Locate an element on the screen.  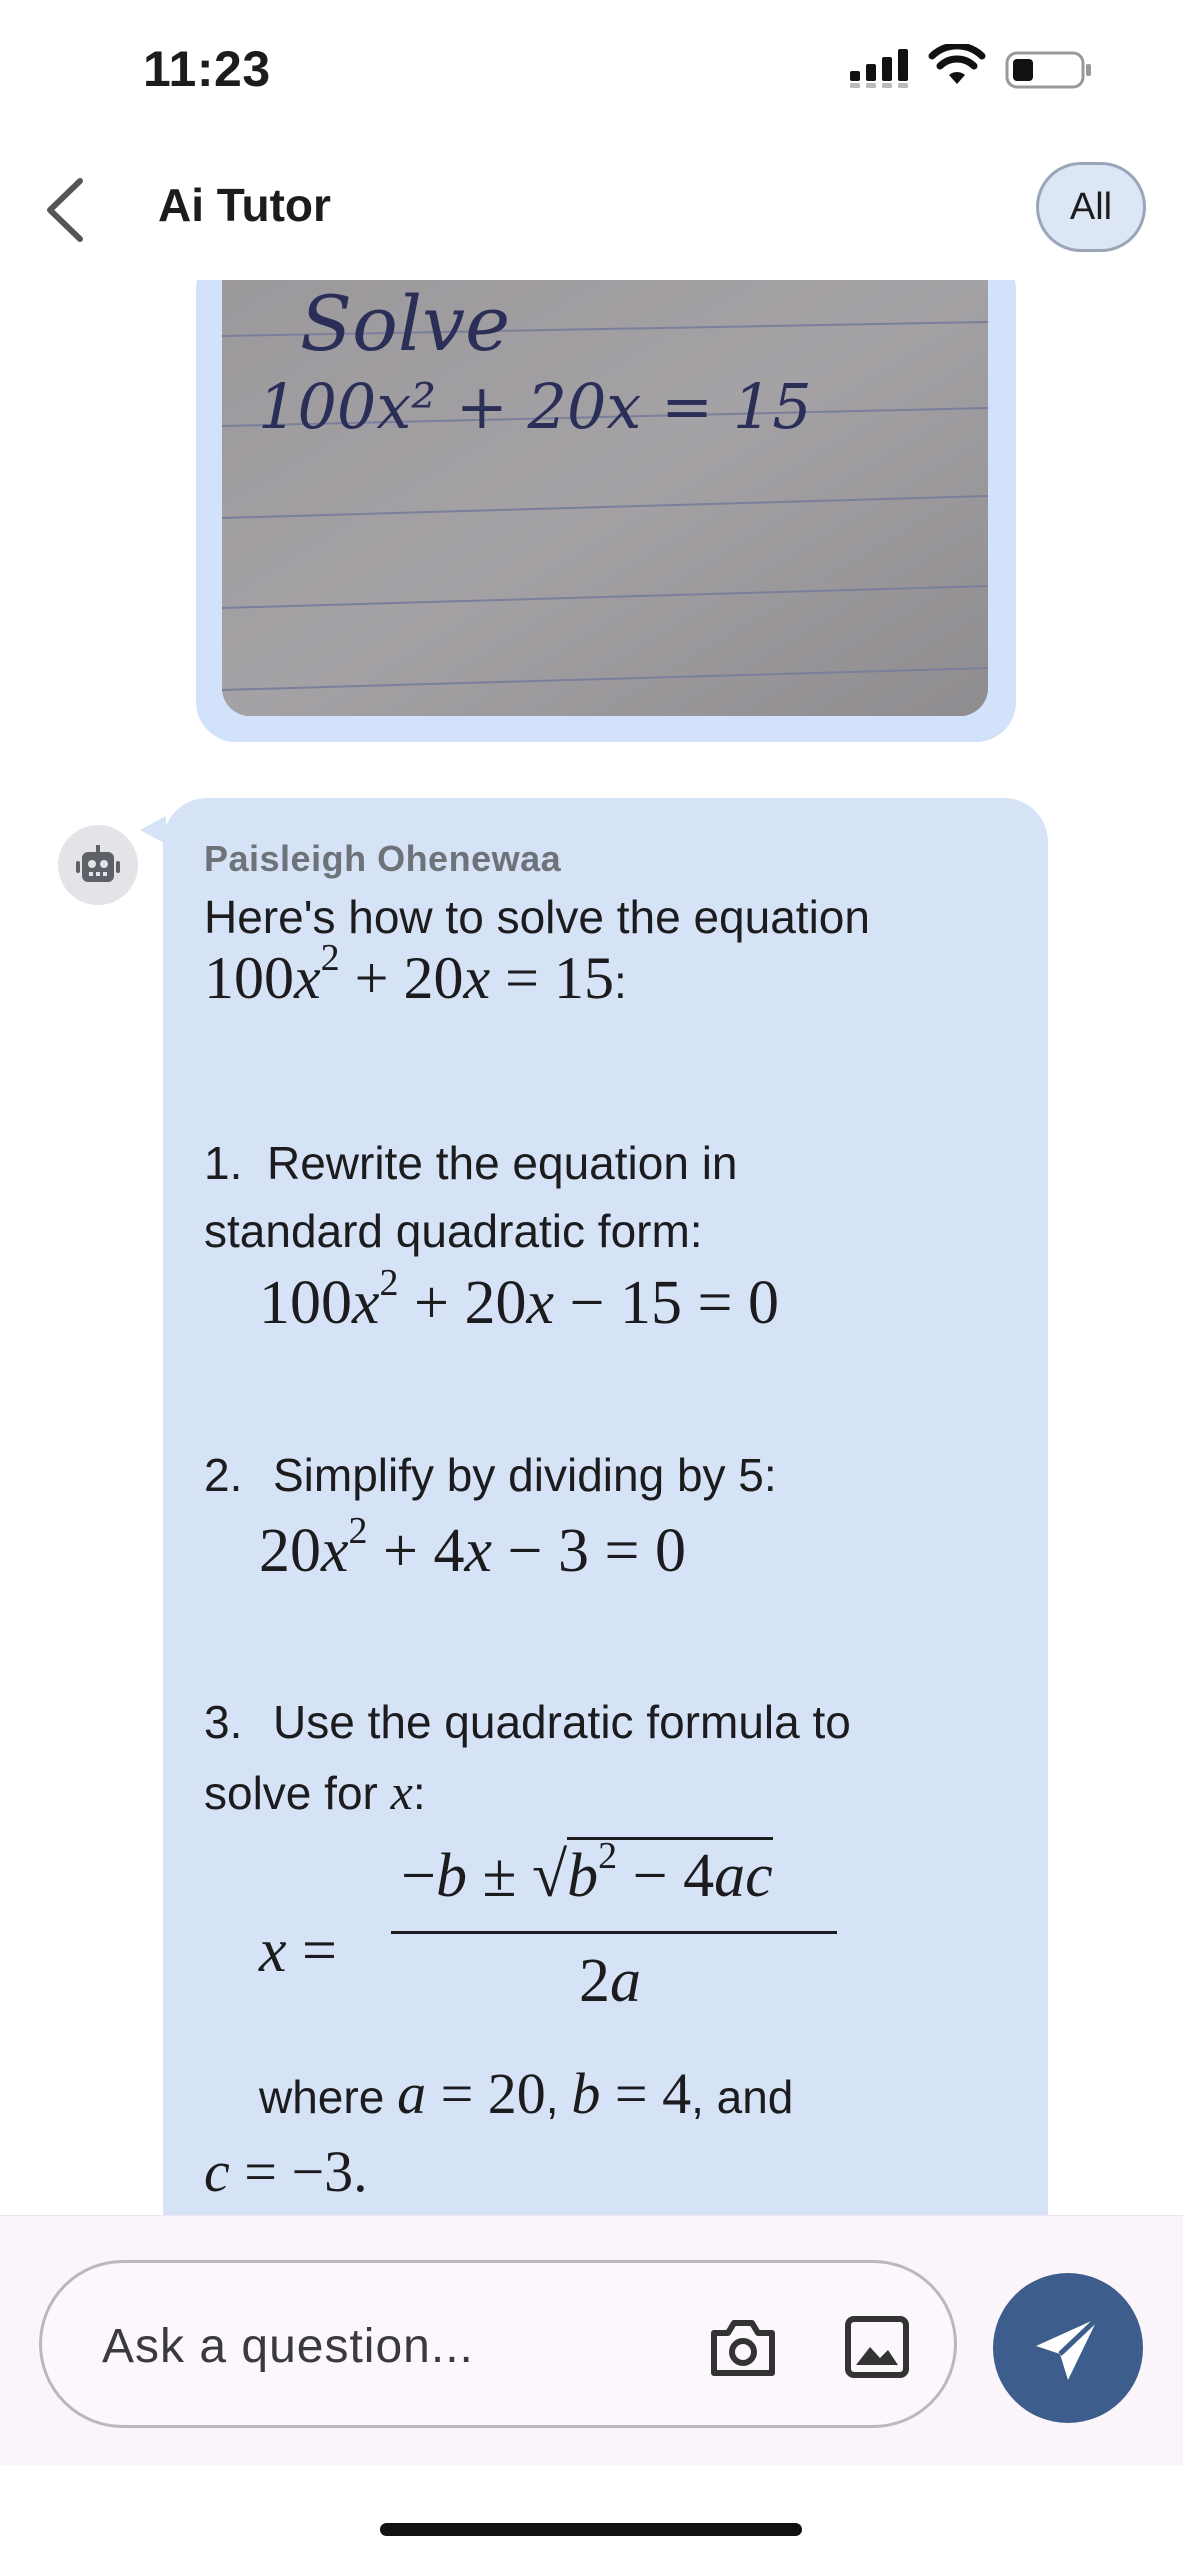
home-indicator is located at coordinates (591, 2529).